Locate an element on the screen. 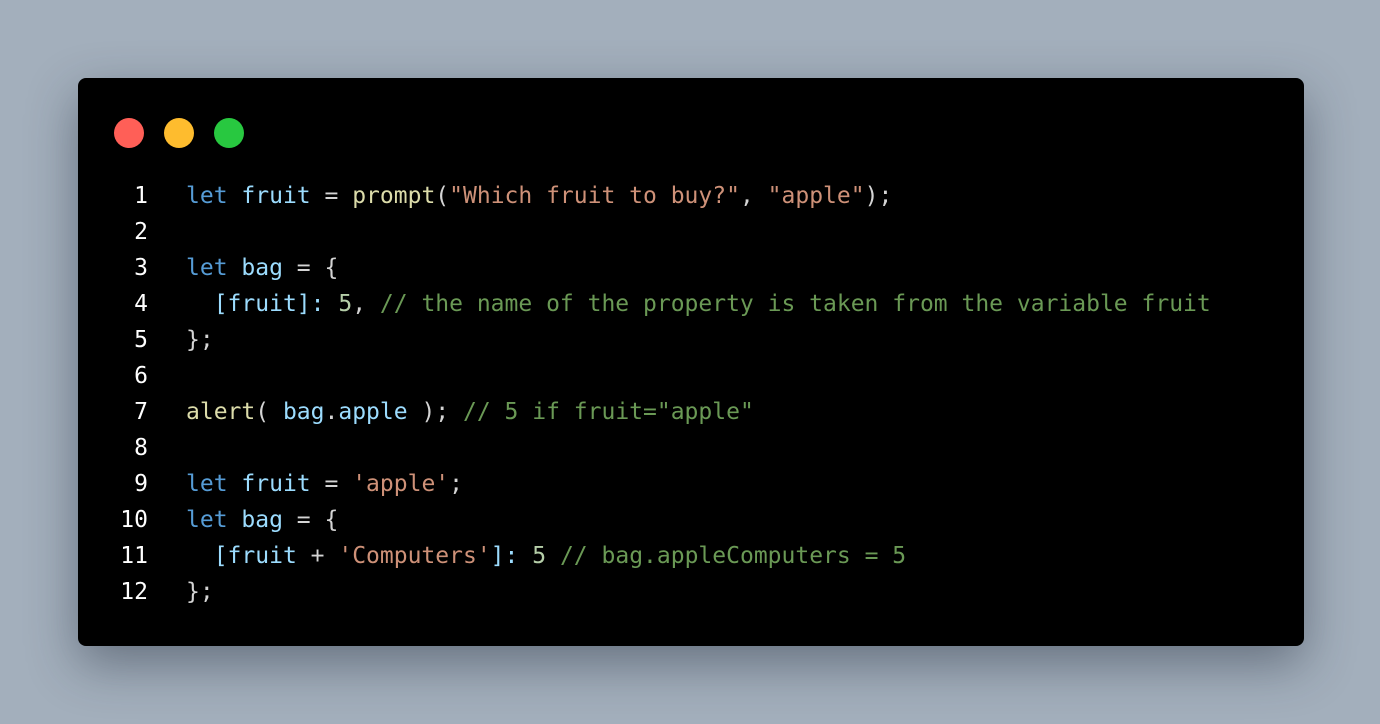 The image size is (1380, 724). window-controls is located at coordinates (179, 133).